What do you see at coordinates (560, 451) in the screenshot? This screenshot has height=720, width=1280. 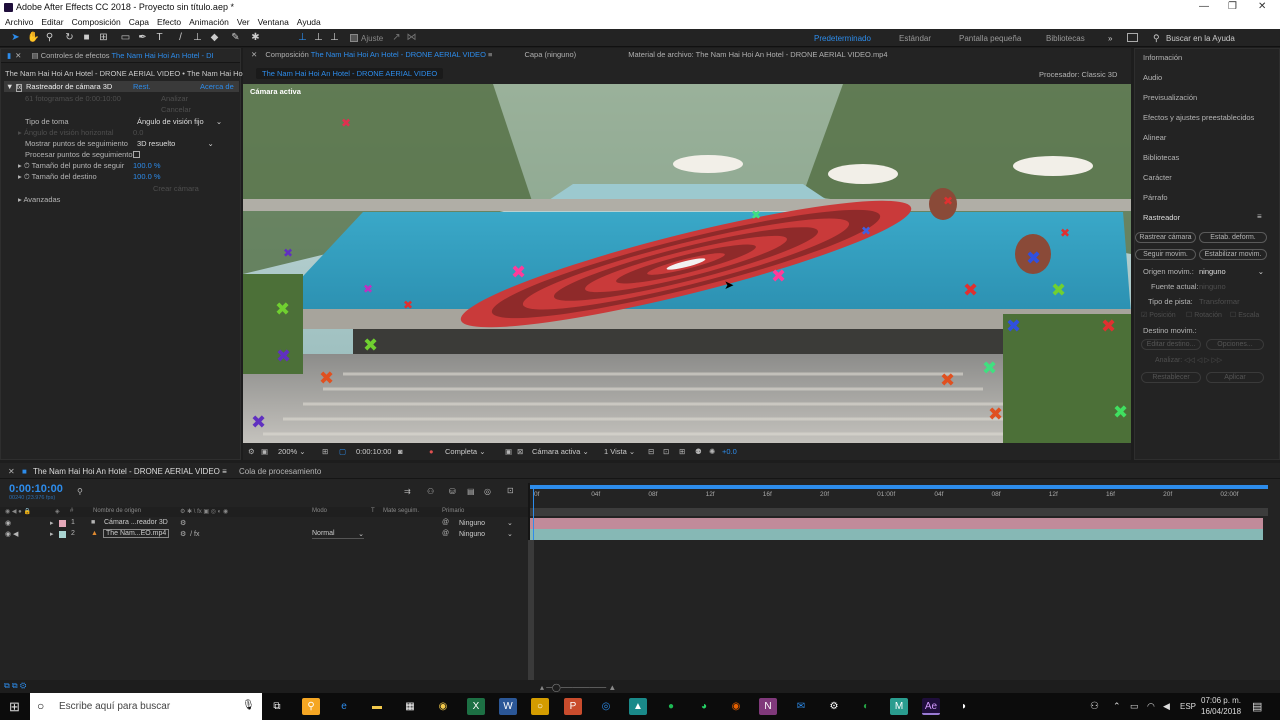 I see `camera-view-dropdown: Cámara activa ⌄` at bounding box center [560, 451].